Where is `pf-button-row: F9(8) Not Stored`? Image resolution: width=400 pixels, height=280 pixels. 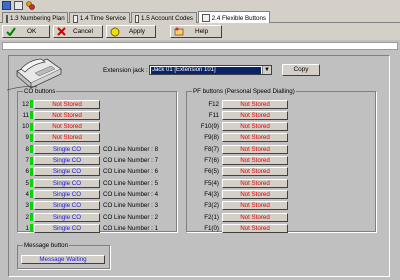
pf-button-row: F9(8) Not Stored is located at coordinates (242, 138).